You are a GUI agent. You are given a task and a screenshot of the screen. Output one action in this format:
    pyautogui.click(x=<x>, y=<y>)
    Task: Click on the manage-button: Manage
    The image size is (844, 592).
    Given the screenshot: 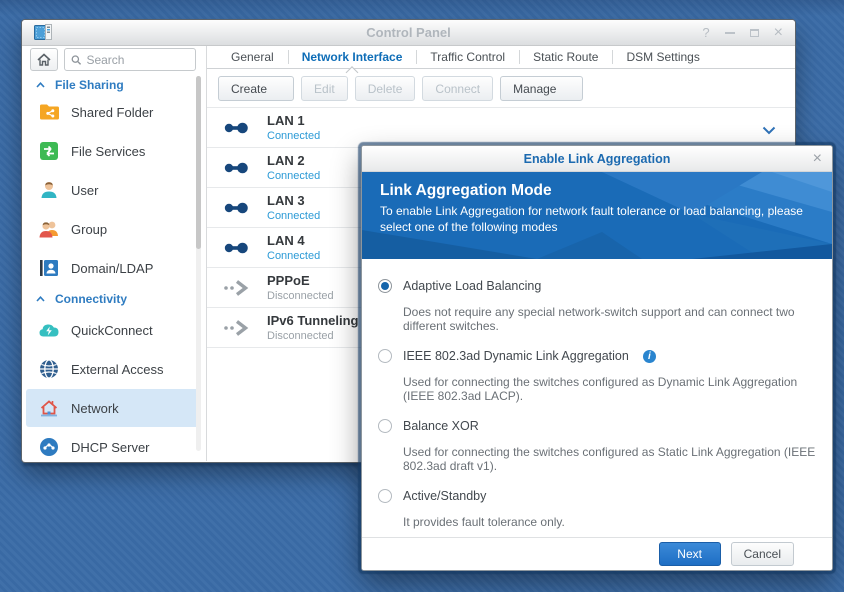 What is the action you would take?
    pyautogui.click(x=542, y=88)
    